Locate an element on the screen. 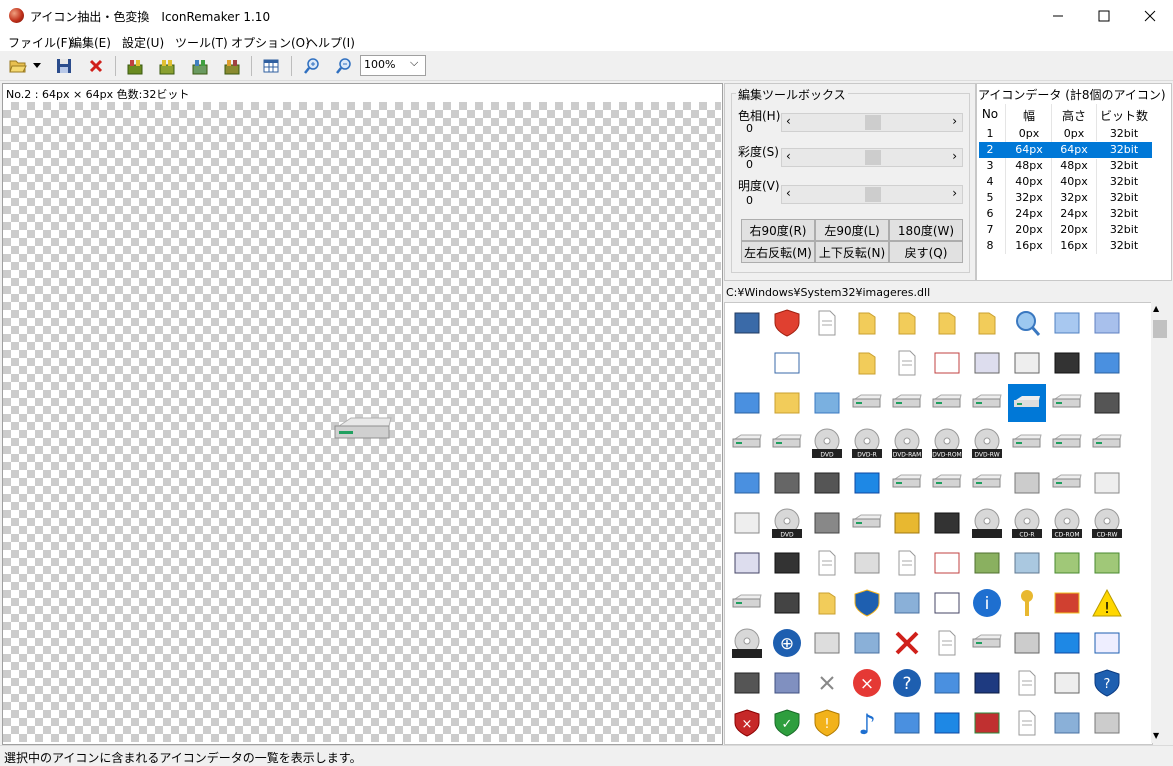 The width and height of the screenshot is (1173, 766). grid-button is located at coordinates (271, 66).